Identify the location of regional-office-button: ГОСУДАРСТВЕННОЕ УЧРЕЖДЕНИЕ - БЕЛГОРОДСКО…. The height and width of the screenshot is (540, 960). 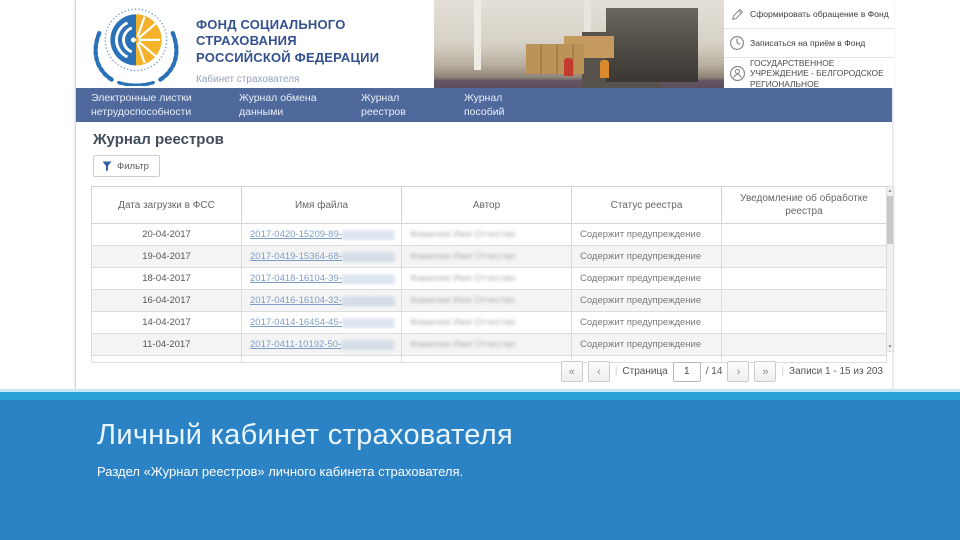
(809, 73).